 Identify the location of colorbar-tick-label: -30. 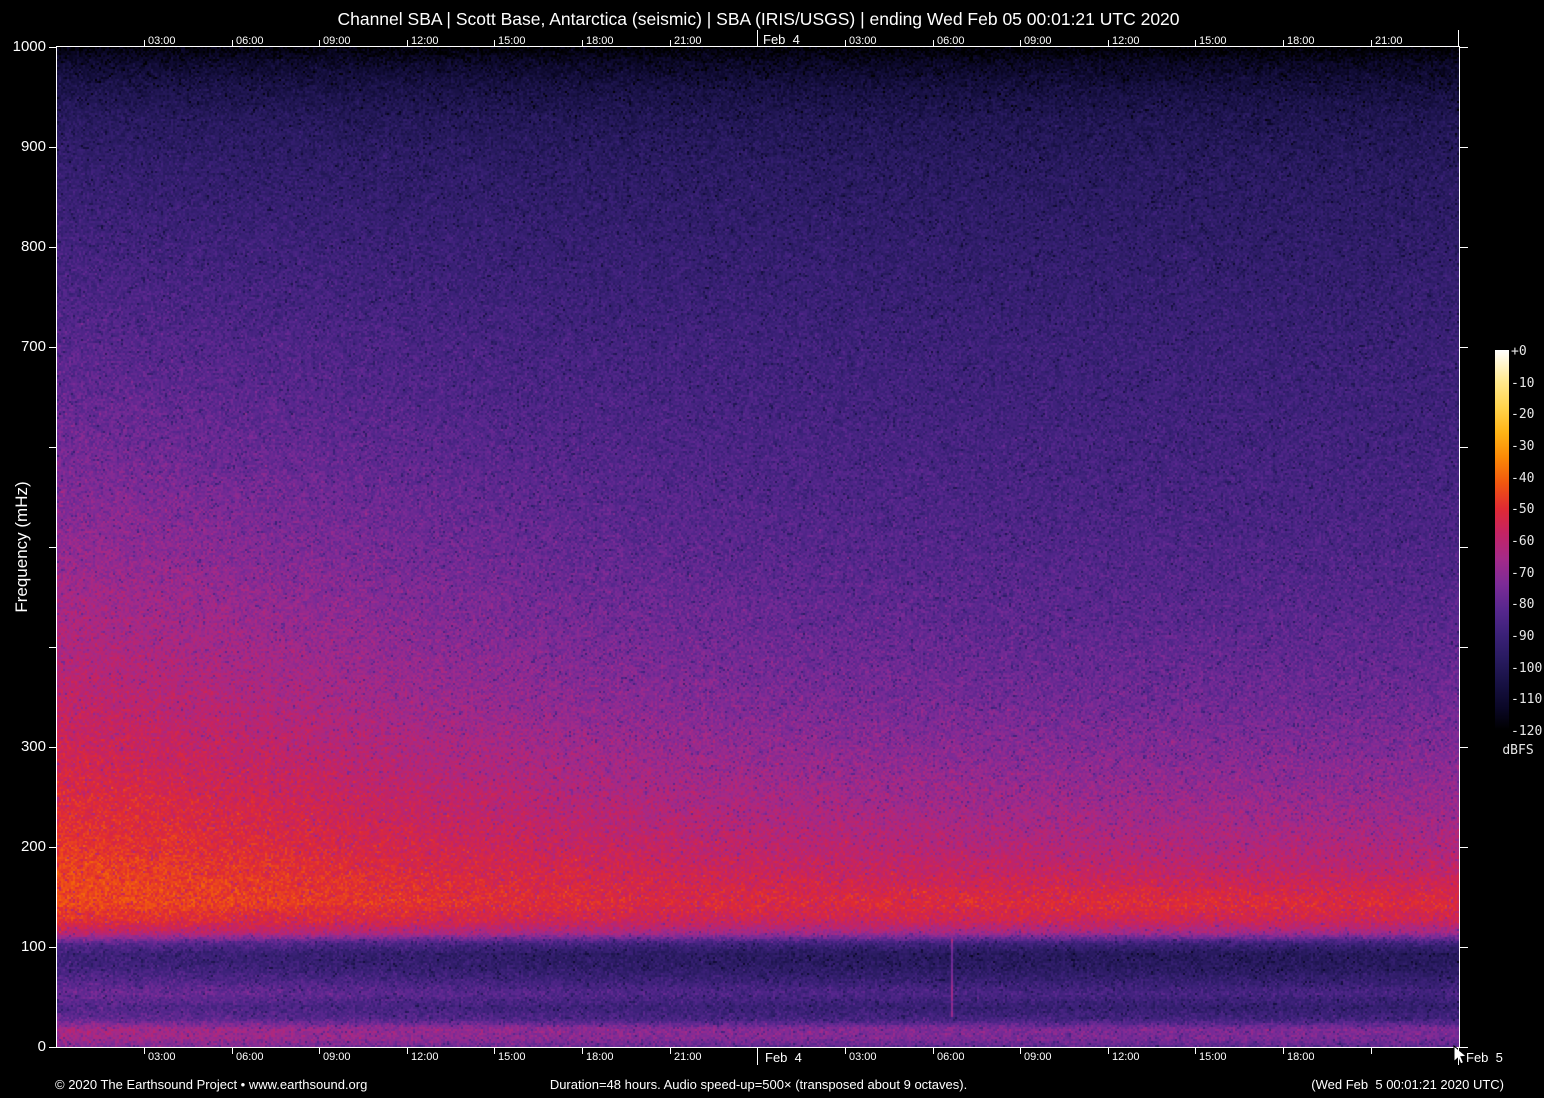
(1523, 446).